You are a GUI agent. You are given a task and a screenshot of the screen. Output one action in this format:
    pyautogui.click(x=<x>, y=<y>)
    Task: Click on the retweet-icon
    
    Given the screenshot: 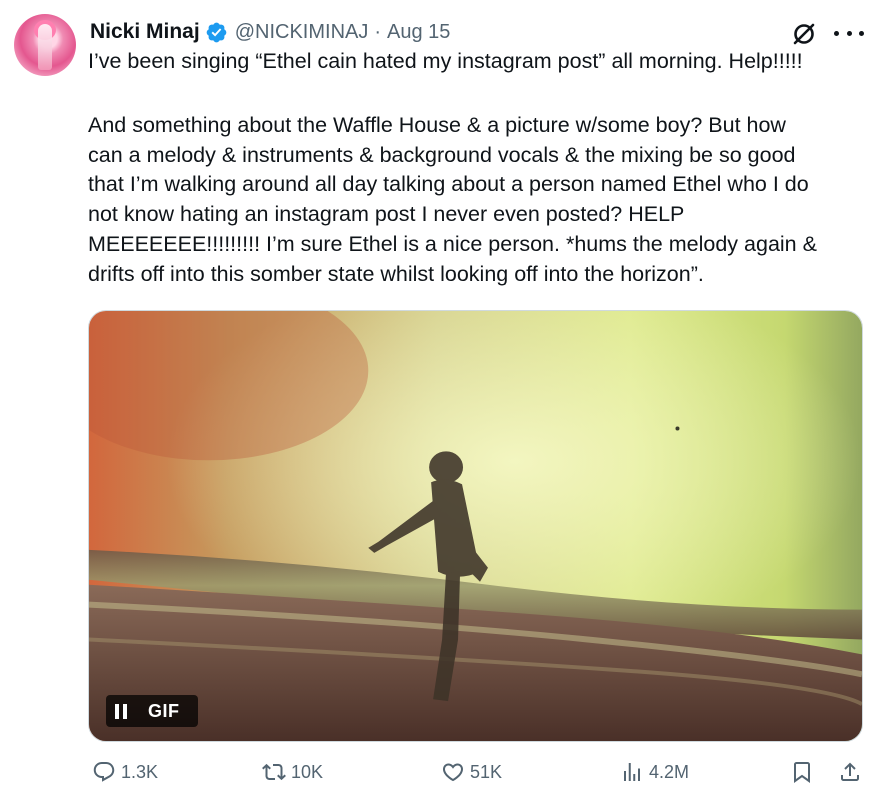 What is the action you would take?
    pyautogui.click(x=274, y=772)
    